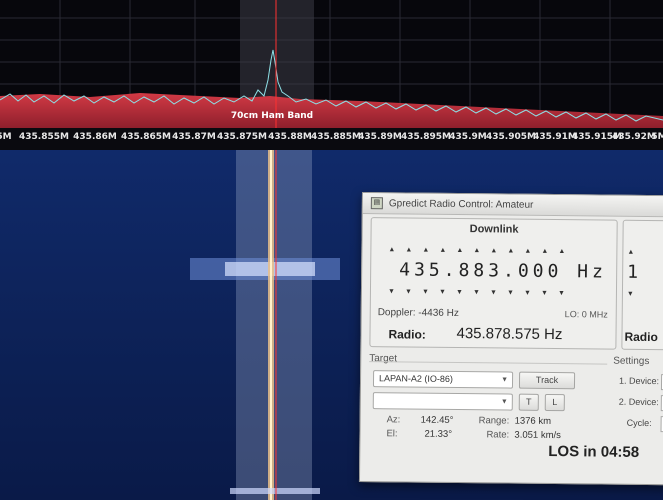 This screenshot has height=500, width=663. What do you see at coordinates (442, 401) in the screenshot?
I see `secondary-select: ▼` at bounding box center [442, 401].